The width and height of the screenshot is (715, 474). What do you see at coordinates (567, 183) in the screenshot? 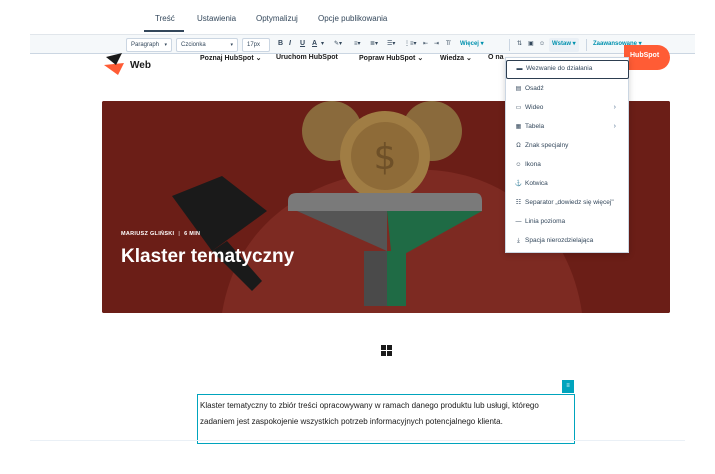
I see `menu-item-anchor: ⚓ Kotwica` at bounding box center [567, 183].